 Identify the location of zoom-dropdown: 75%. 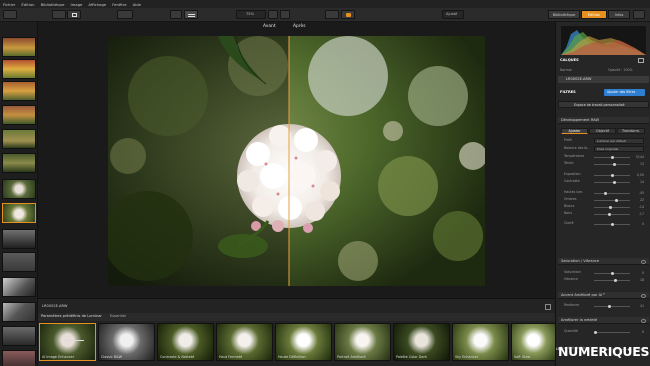
(251, 14).